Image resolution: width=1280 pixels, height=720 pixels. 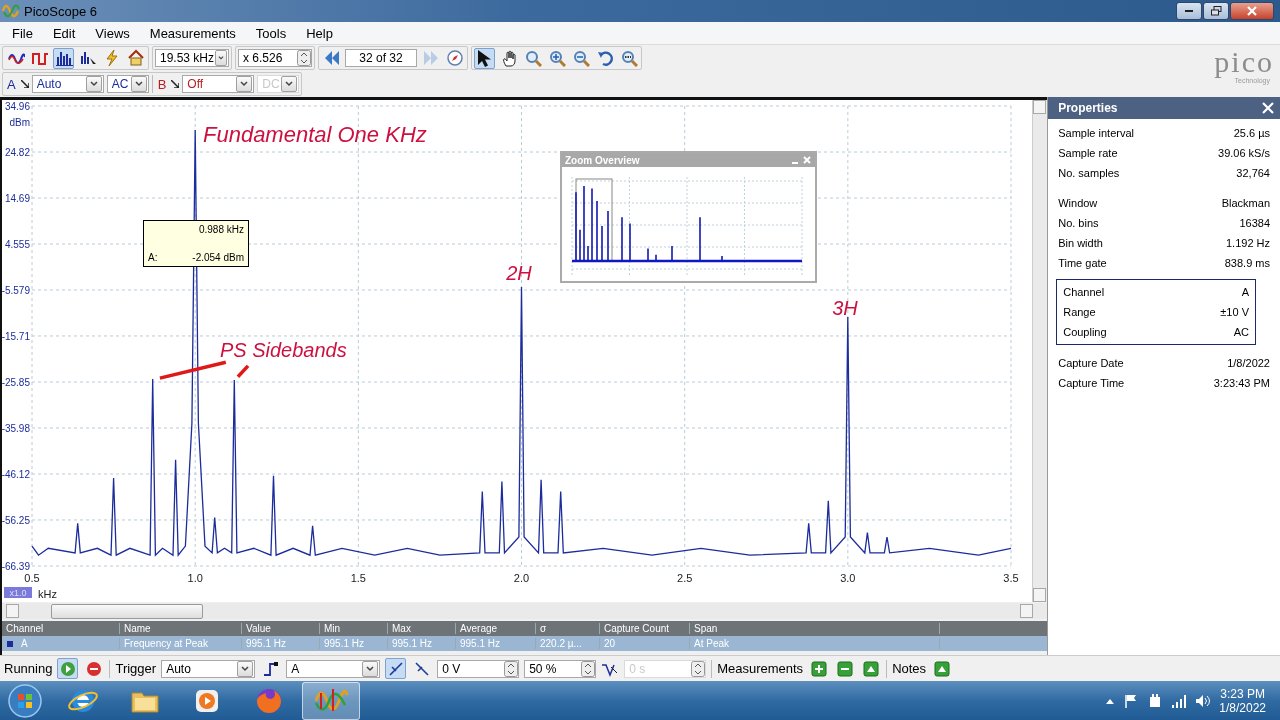 What do you see at coordinates (628, 58) in the screenshot?
I see `zoom-reset-icon` at bounding box center [628, 58].